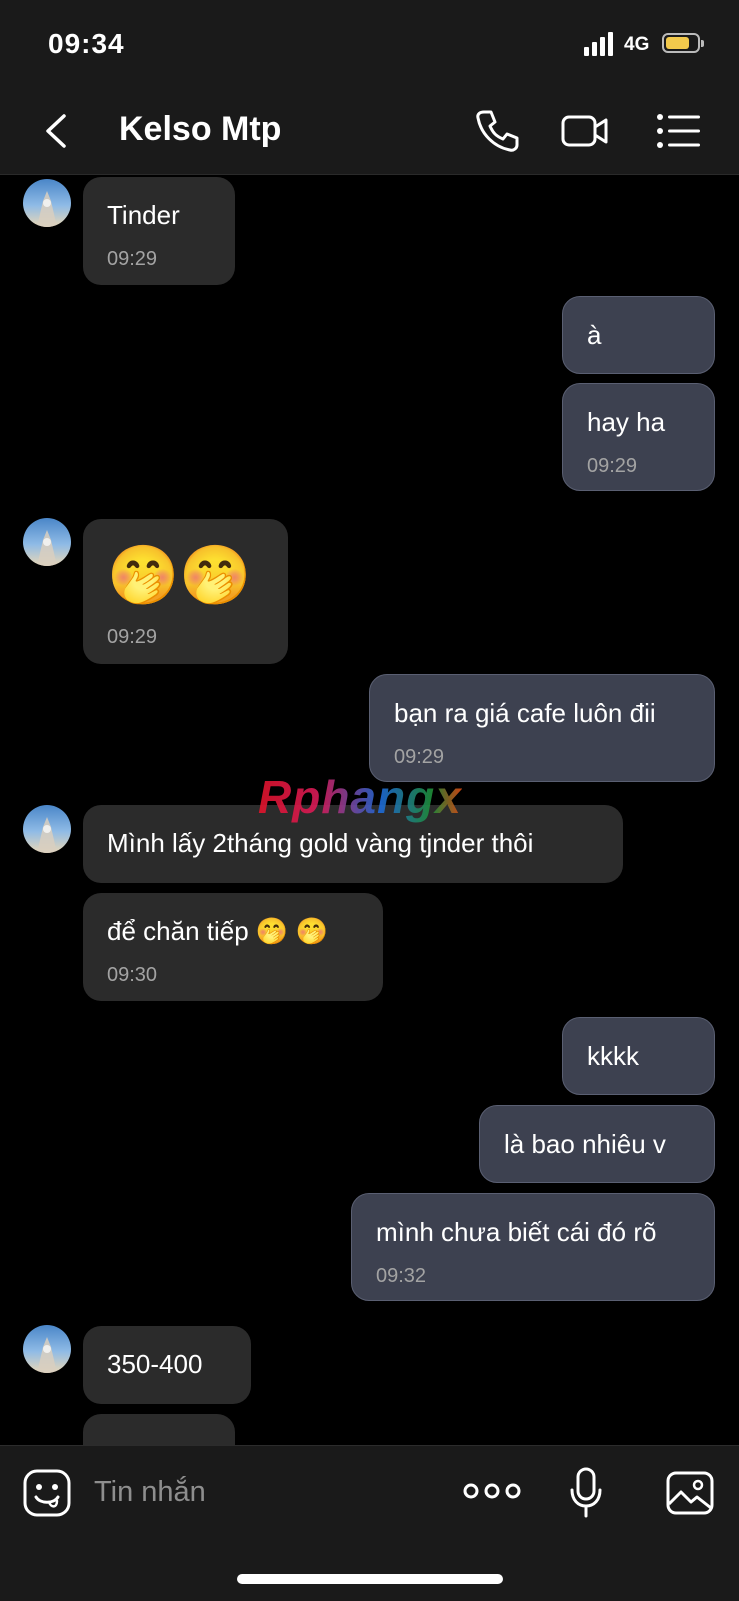  I want to click on message-bubble-incoming: Tinder 09:29, so click(159, 231).